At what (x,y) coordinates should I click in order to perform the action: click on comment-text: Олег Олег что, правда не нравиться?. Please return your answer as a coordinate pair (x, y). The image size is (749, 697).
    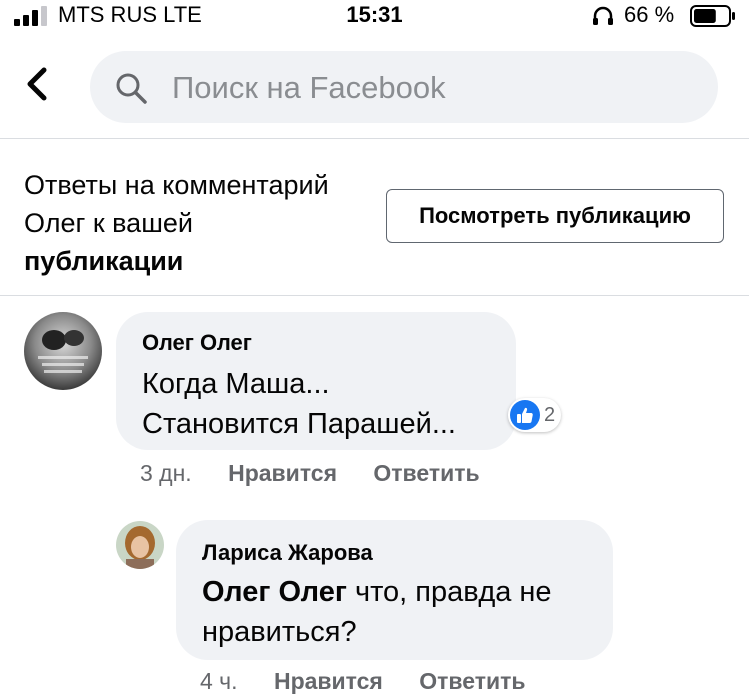
    Looking at the image, I should click on (377, 612).